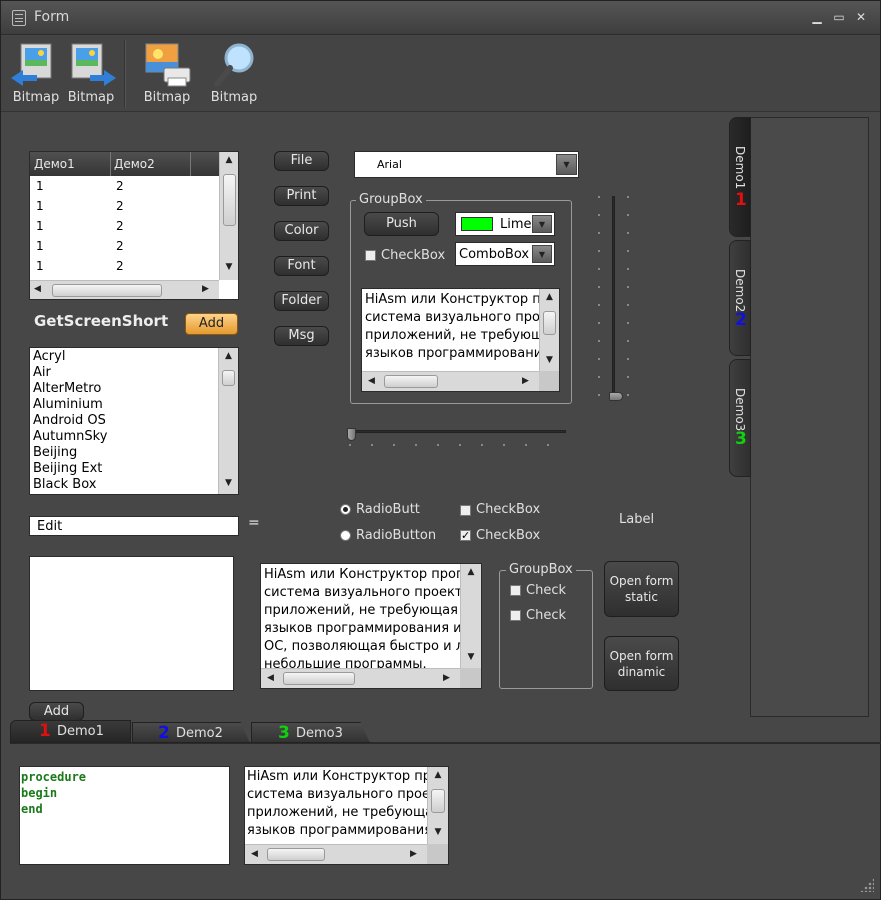  Describe the element at coordinates (301, 336) in the screenshot. I see `msg-button: Msg` at that location.